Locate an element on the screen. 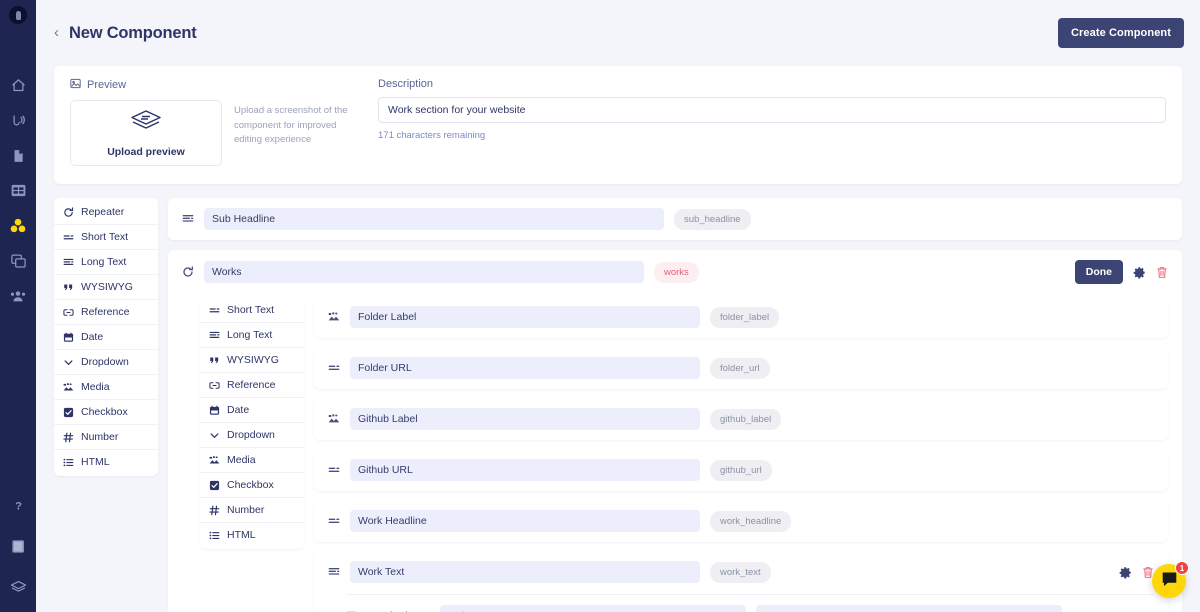  type-option-wysiwyg: WYSIWYG is located at coordinates (106, 287).